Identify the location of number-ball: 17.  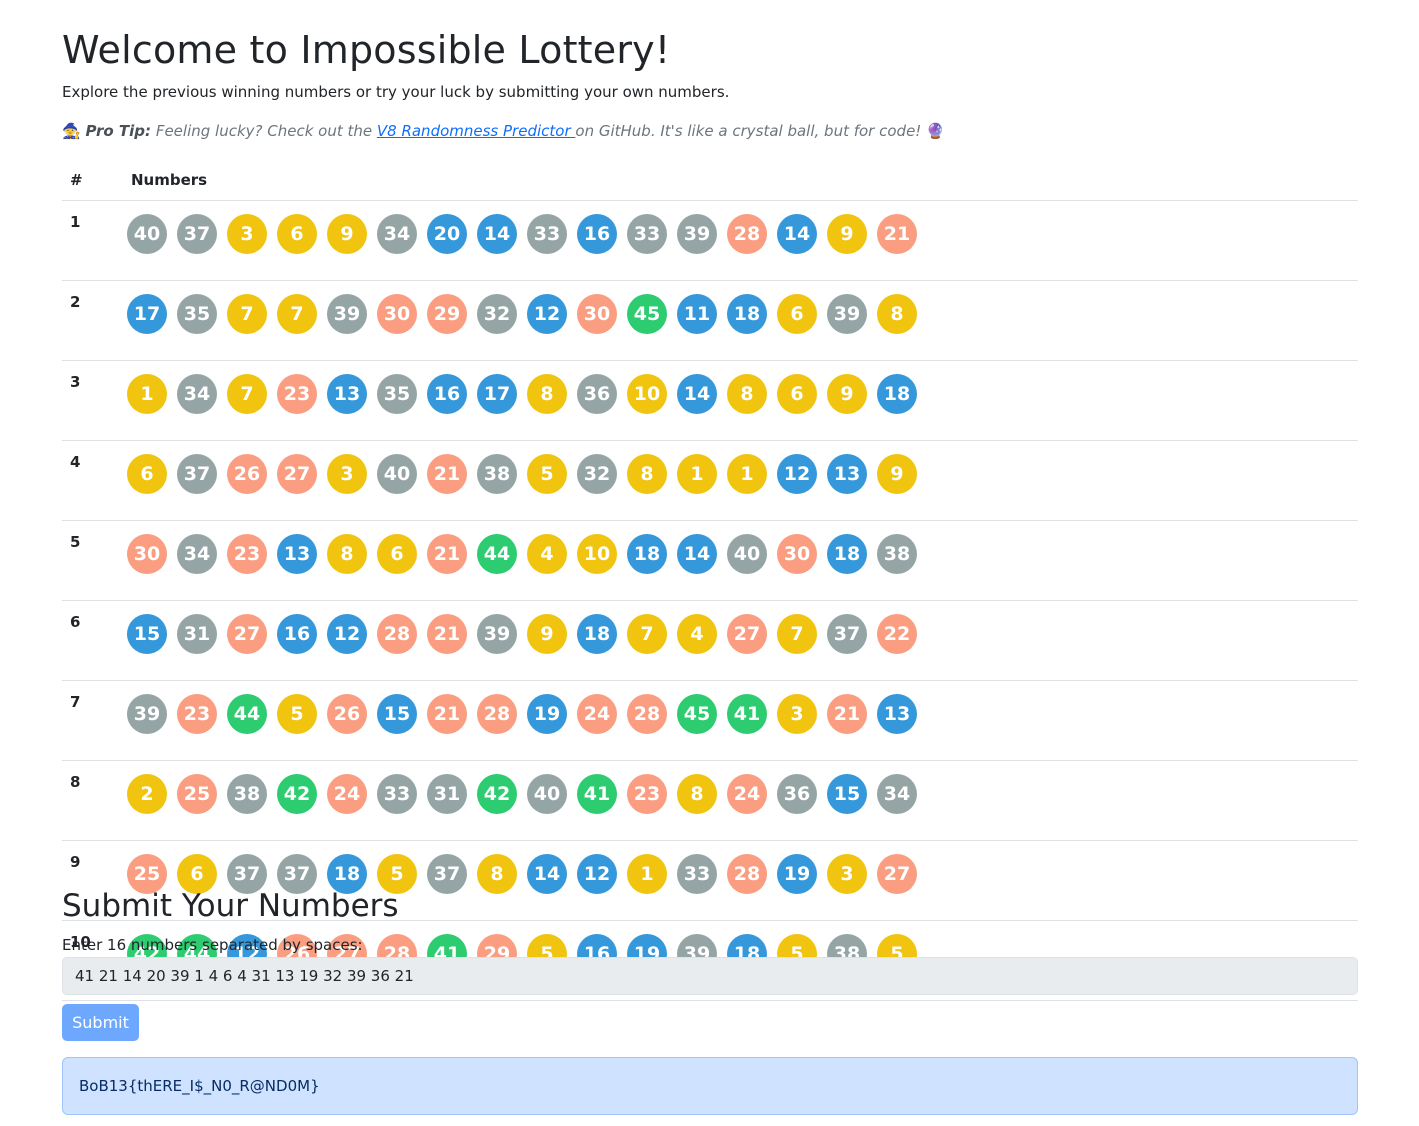
(147, 314).